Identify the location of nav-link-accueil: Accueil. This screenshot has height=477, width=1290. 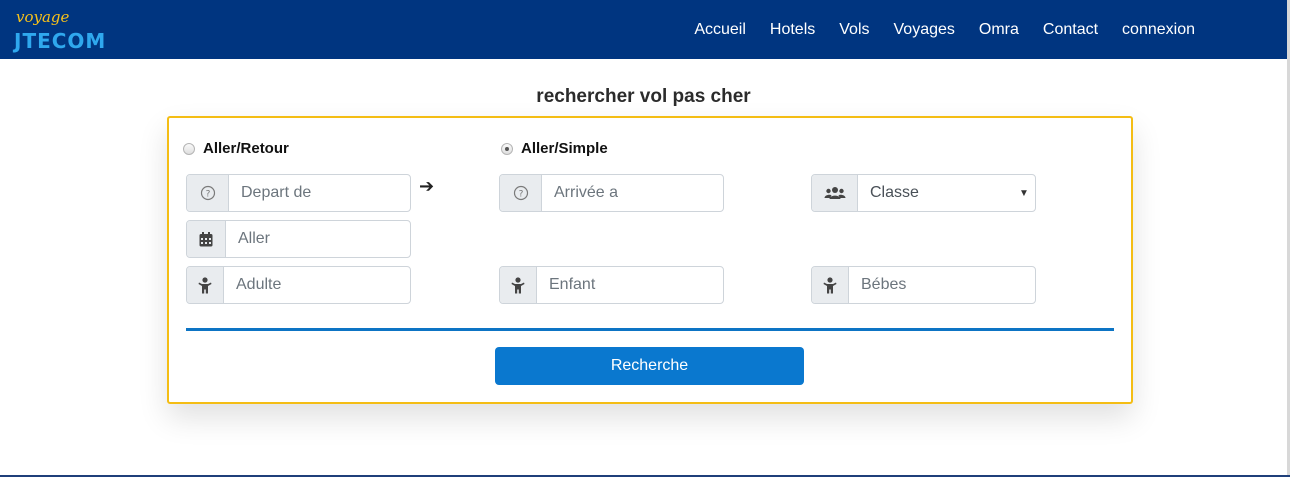
(720, 30).